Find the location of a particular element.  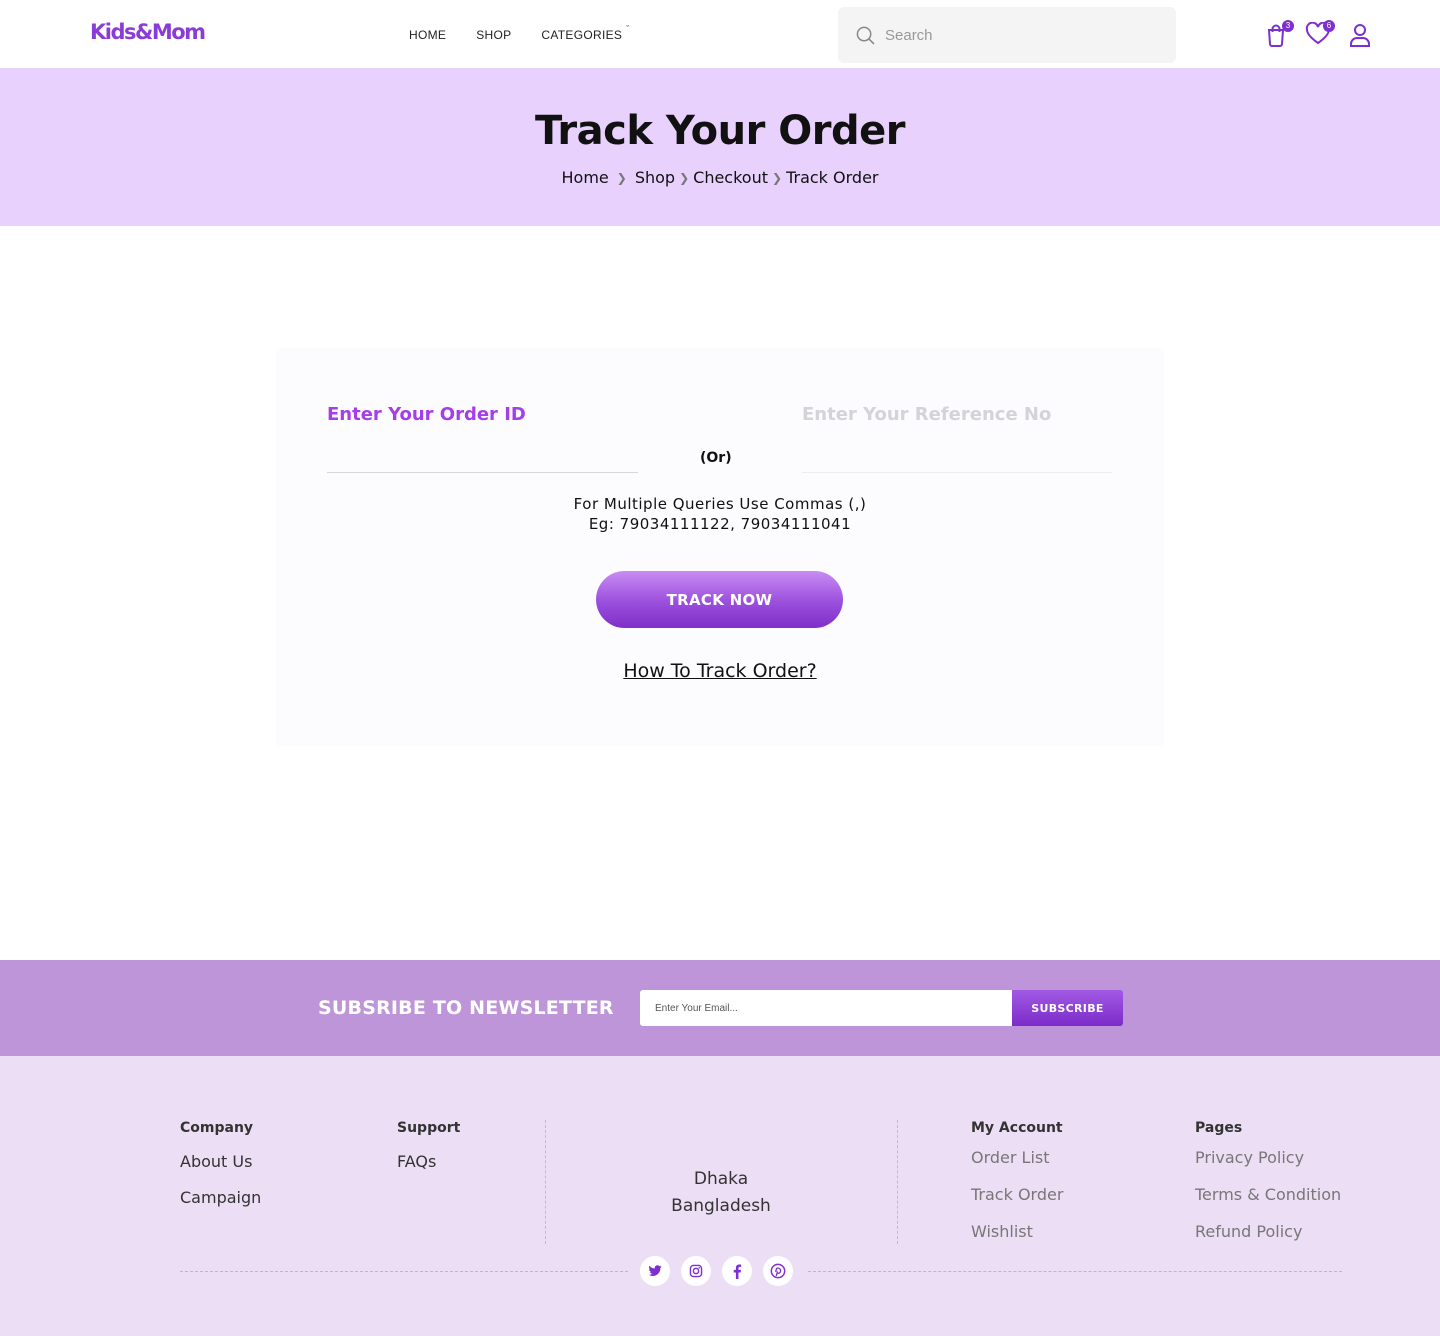

footer-link-refund-policy: Refund Policy is located at coordinates (1268, 1231).